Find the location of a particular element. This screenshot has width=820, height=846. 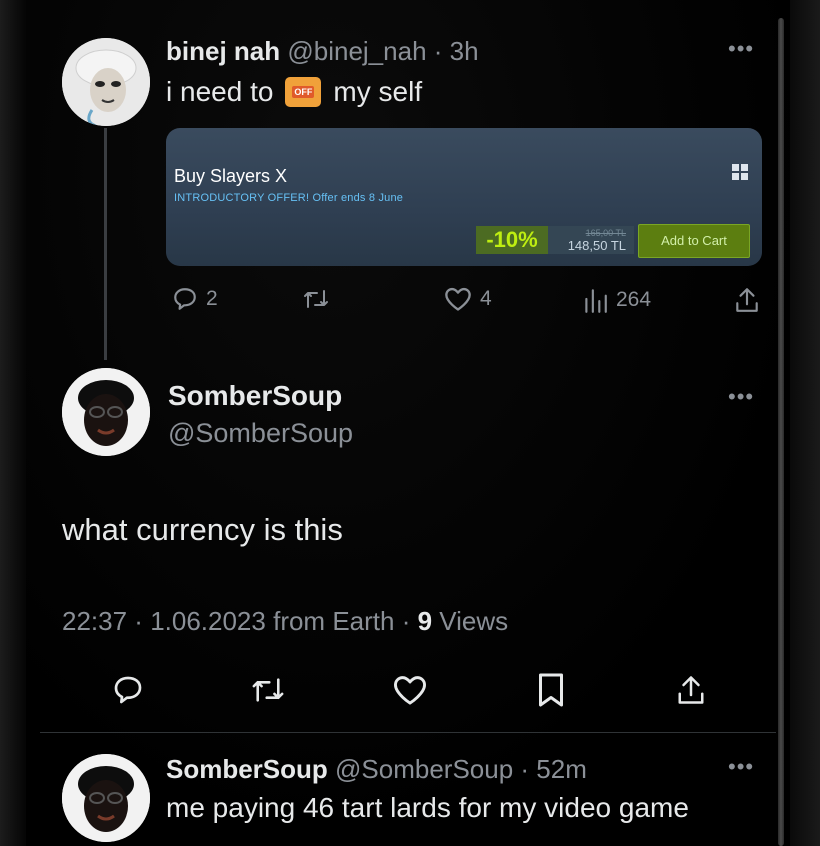

frame-edge-left is located at coordinates (13, 423).